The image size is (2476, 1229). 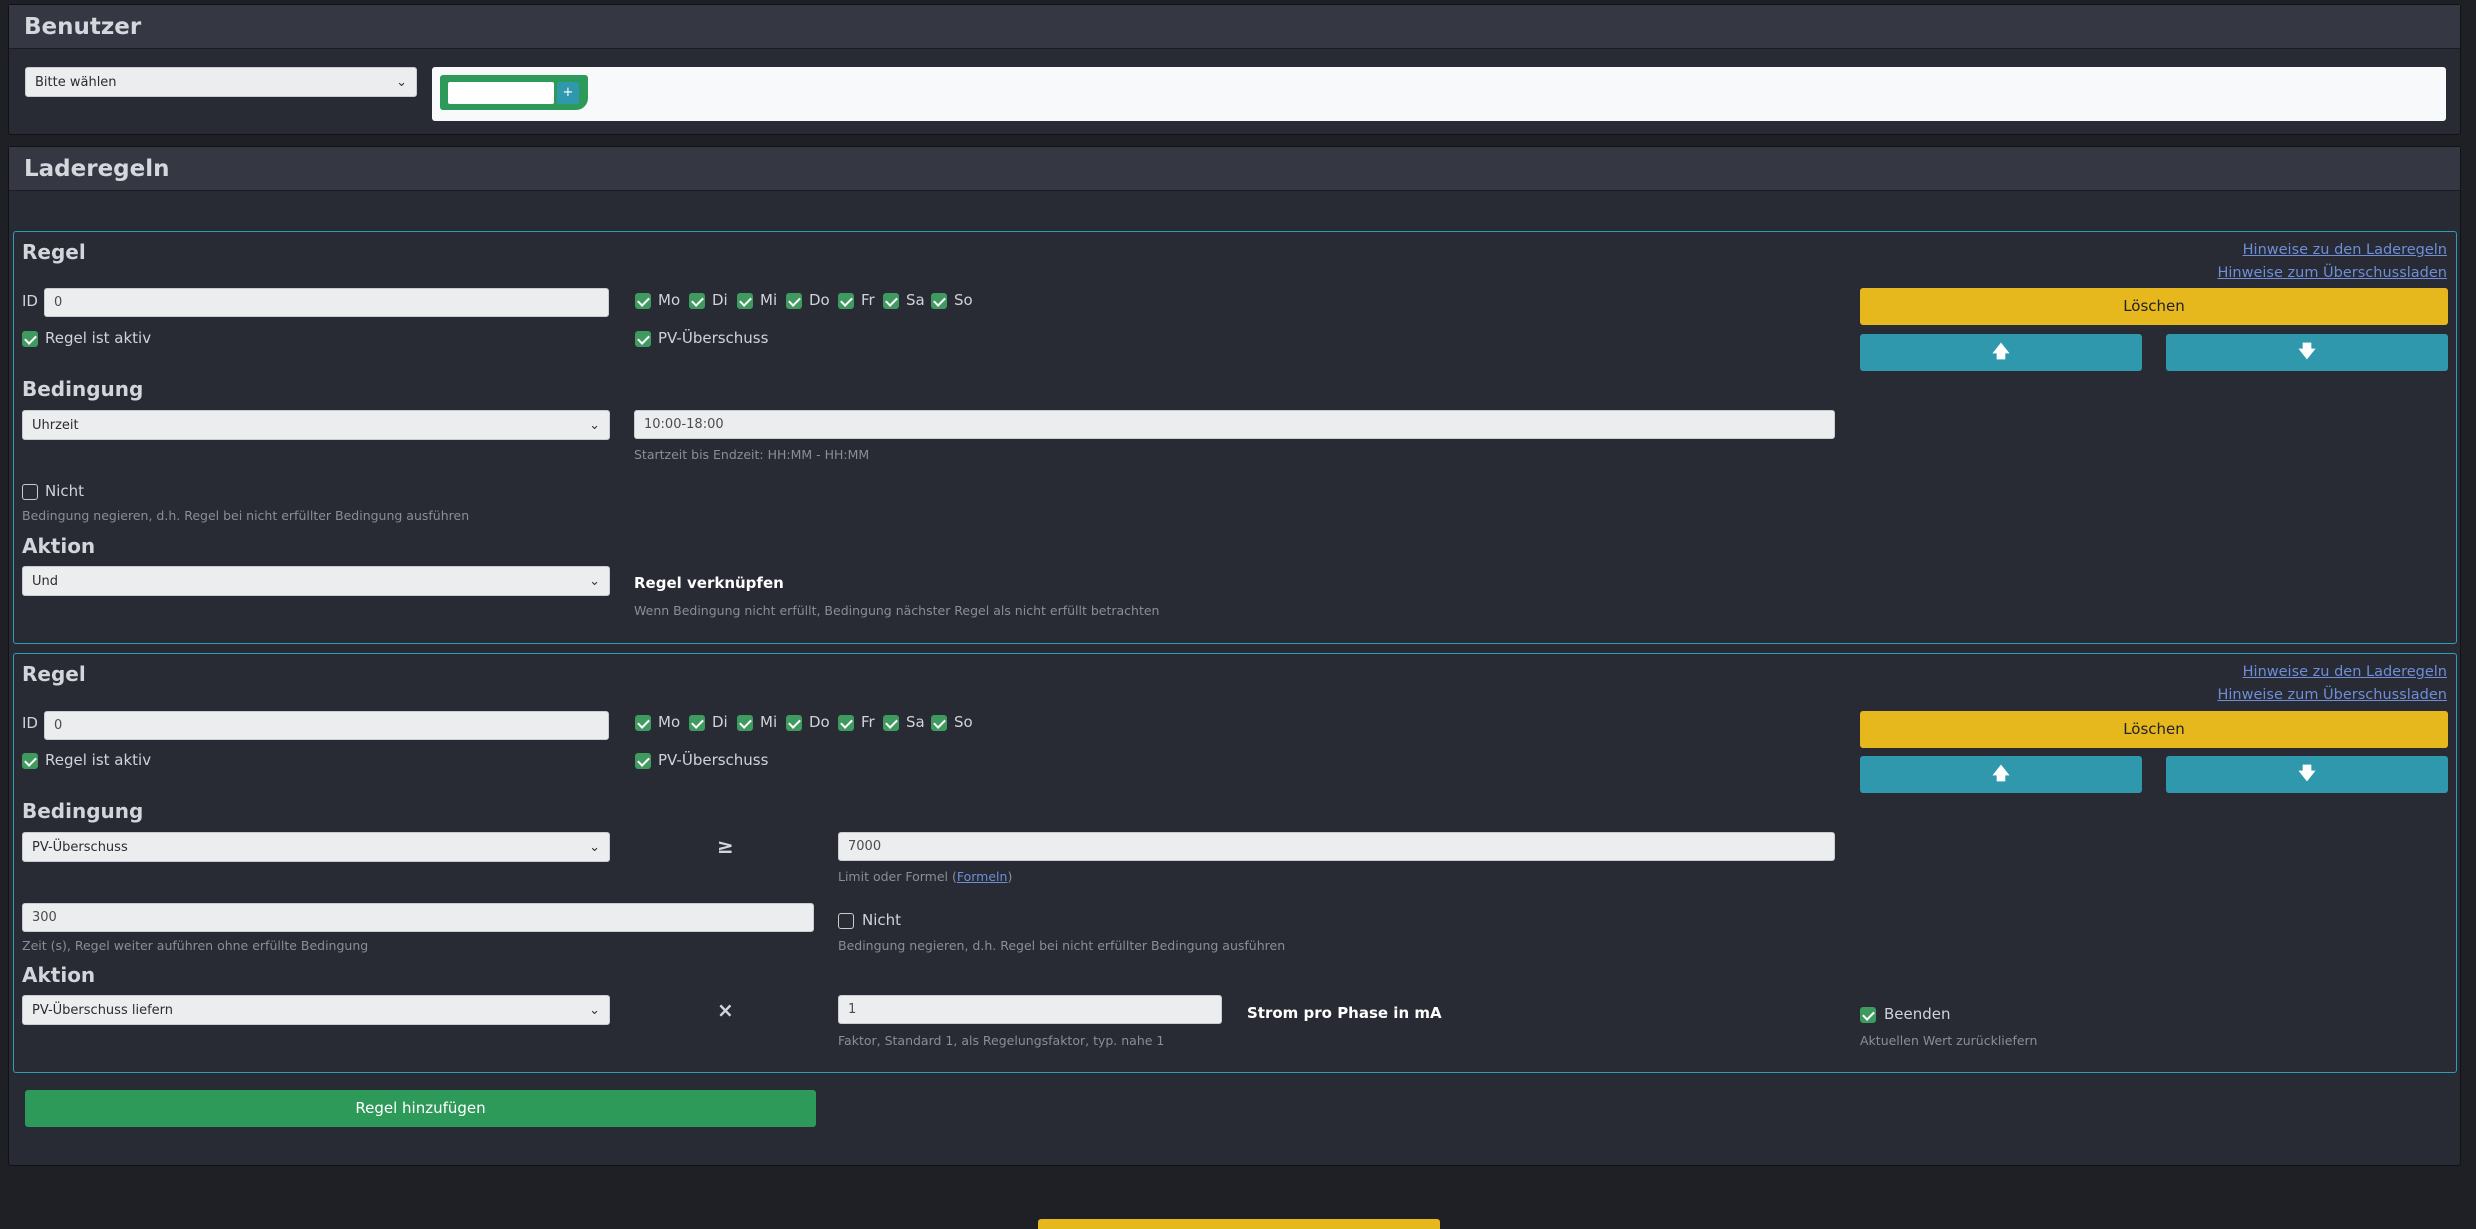 What do you see at coordinates (2154, 306) in the screenshot?
I see `rule1-delete-button: Löschen` at bounding box center [2154, 306].